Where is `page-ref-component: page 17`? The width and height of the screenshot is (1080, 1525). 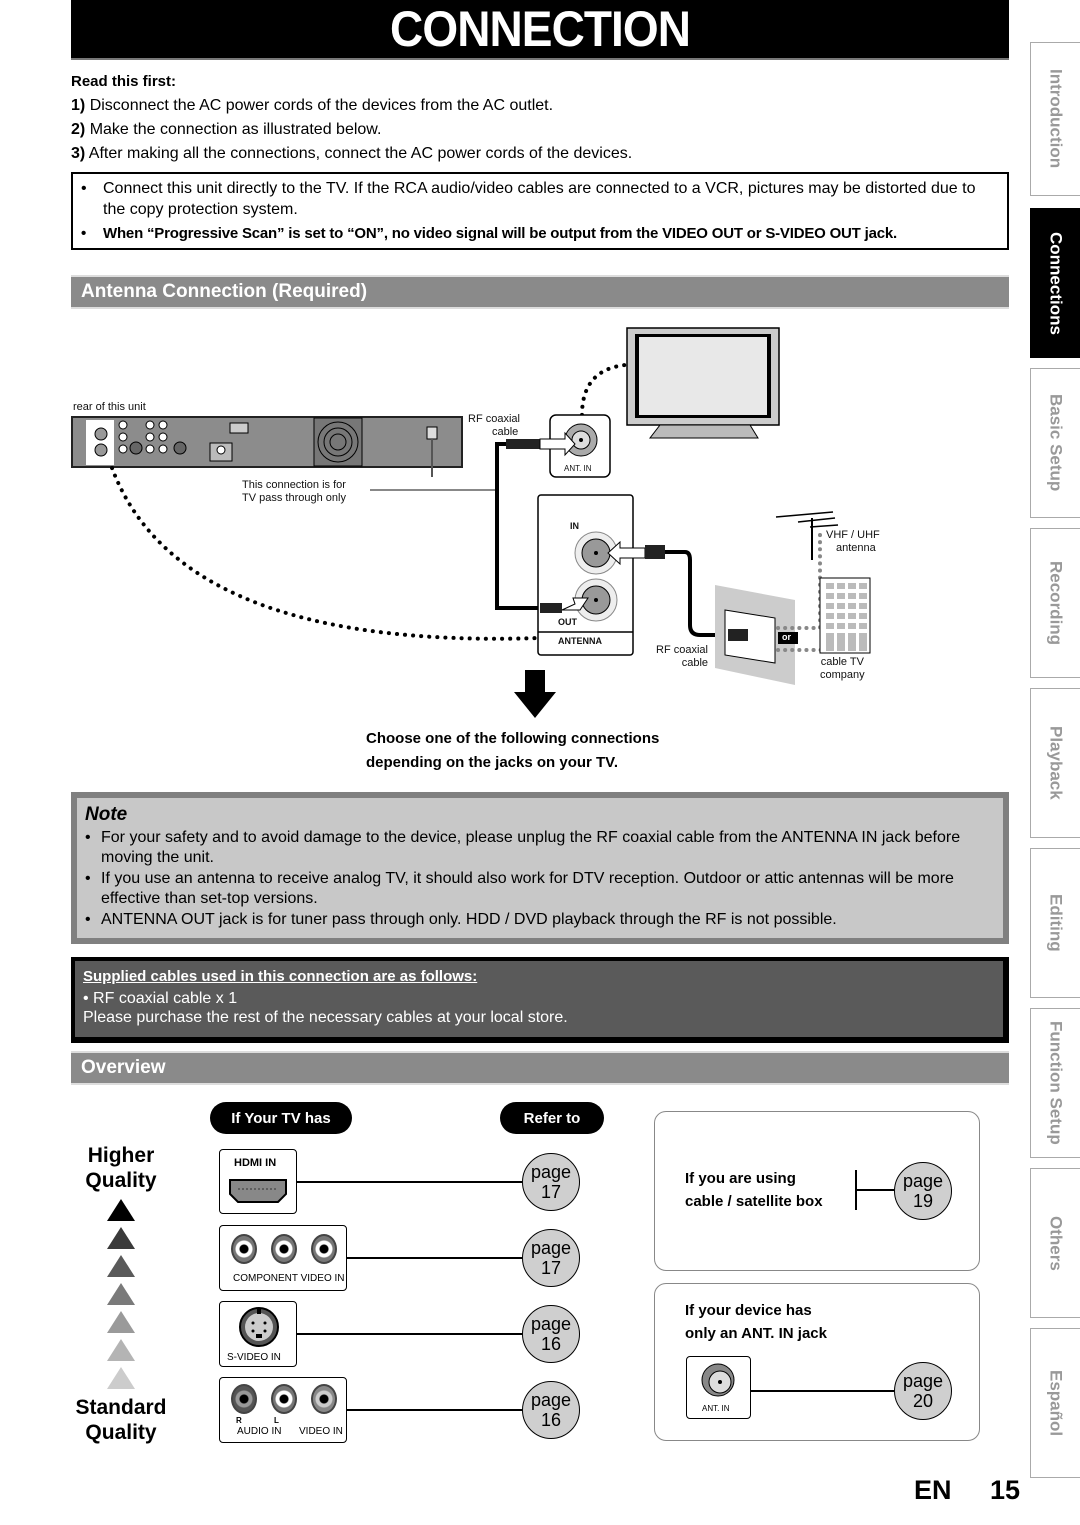 page-ref-component: page 17 is located at coordinates (551, 1258).